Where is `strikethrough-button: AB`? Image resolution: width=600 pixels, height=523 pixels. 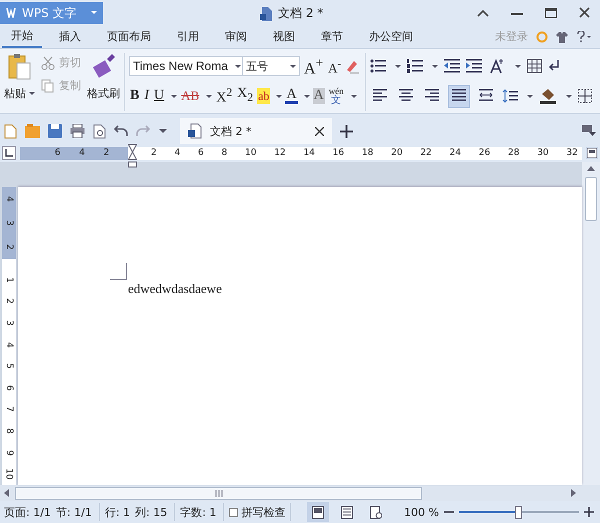 strikethrough-button: AB is located at coordinates (190, 96).